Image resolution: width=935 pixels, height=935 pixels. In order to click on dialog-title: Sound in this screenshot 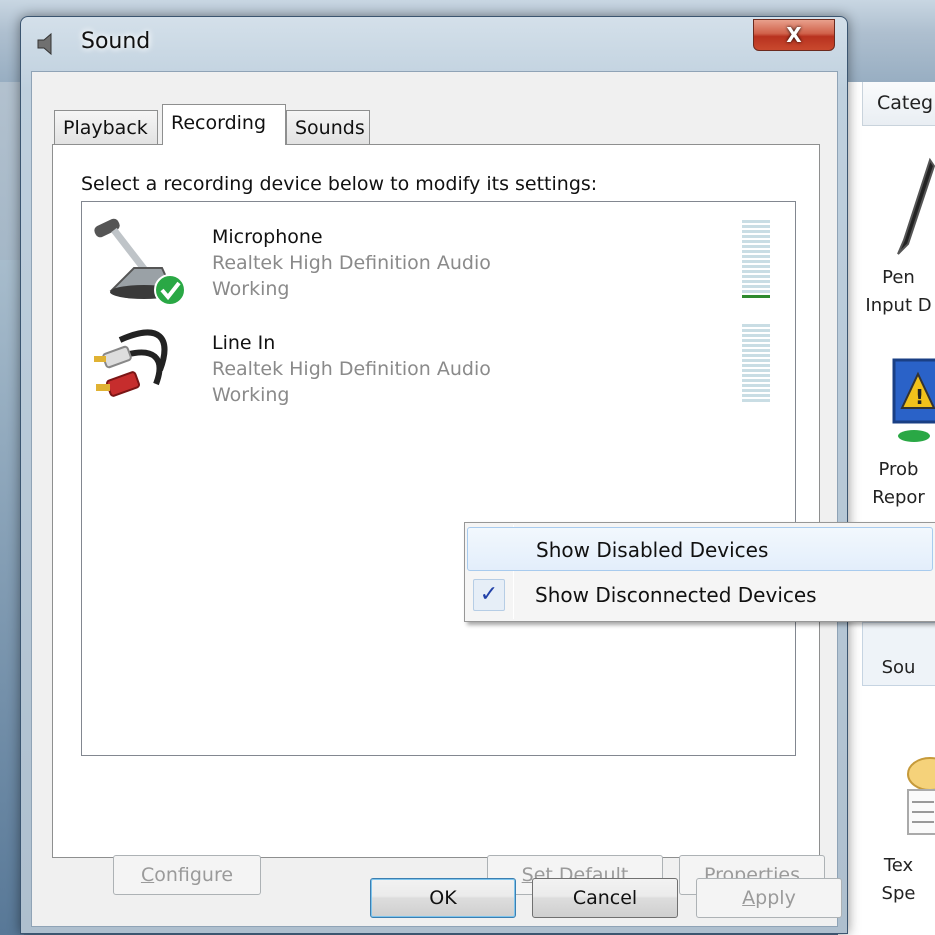, I will do `click(116, 41)`.